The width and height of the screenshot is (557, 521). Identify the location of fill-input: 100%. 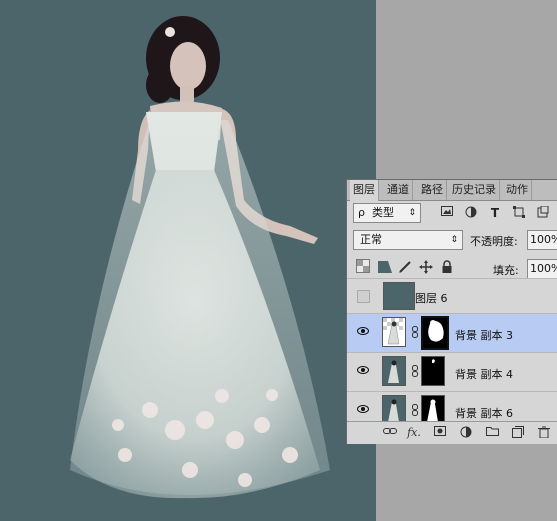
(542, 269).